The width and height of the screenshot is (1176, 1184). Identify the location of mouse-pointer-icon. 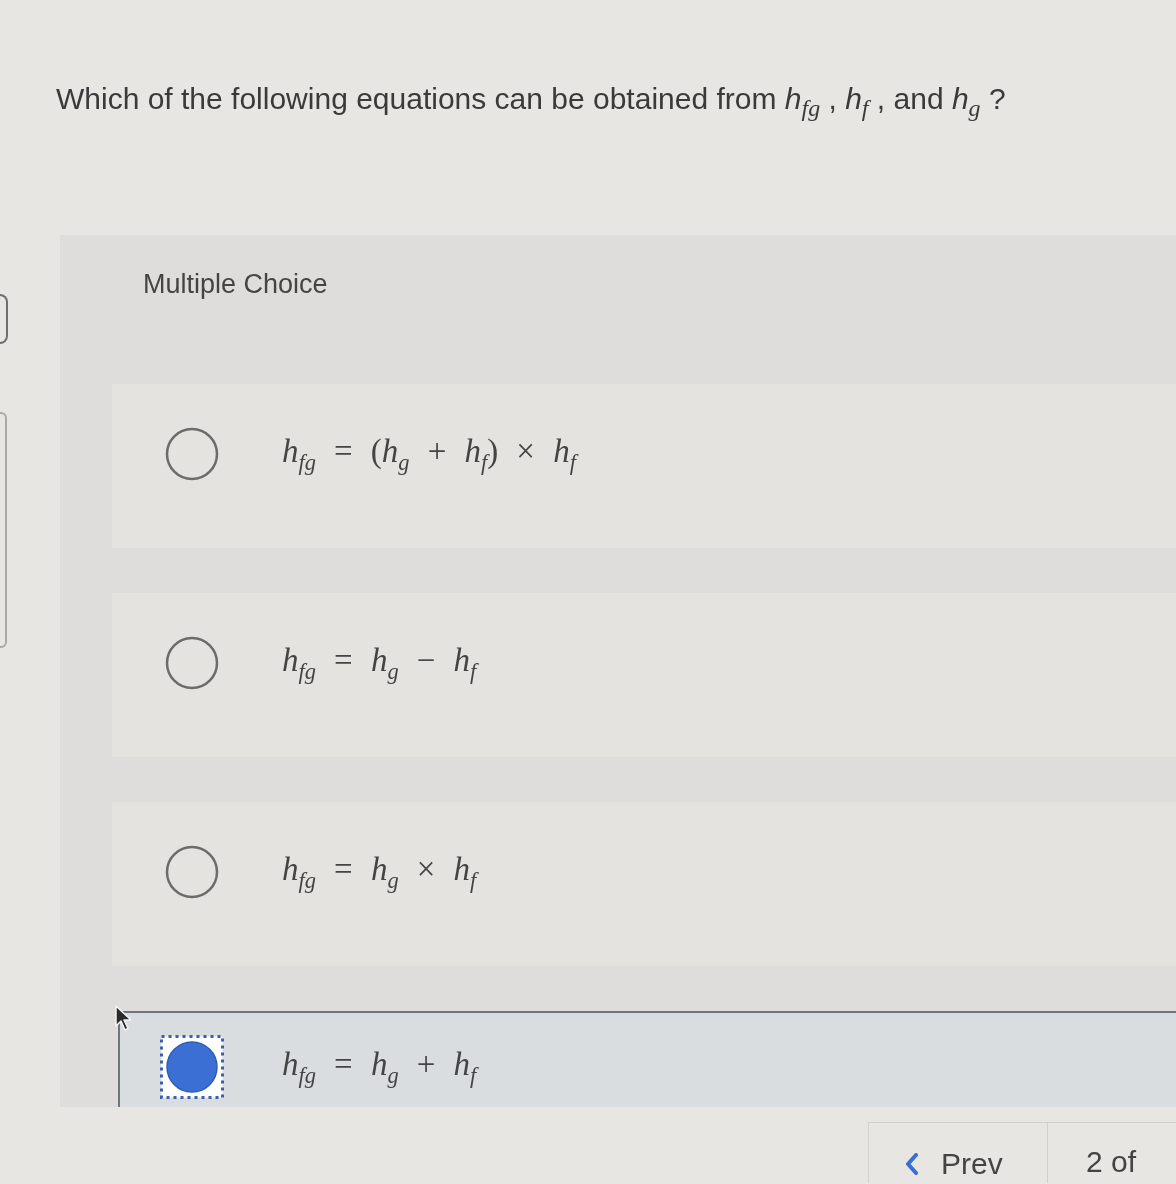
(124, 1018).